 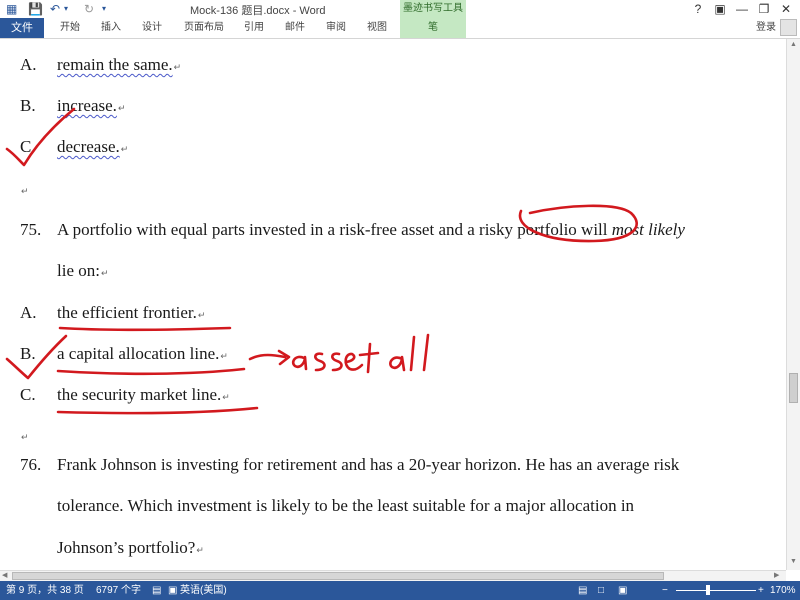 I want to click on ink-checkmark-prev-c, so click(x=40, y=137).